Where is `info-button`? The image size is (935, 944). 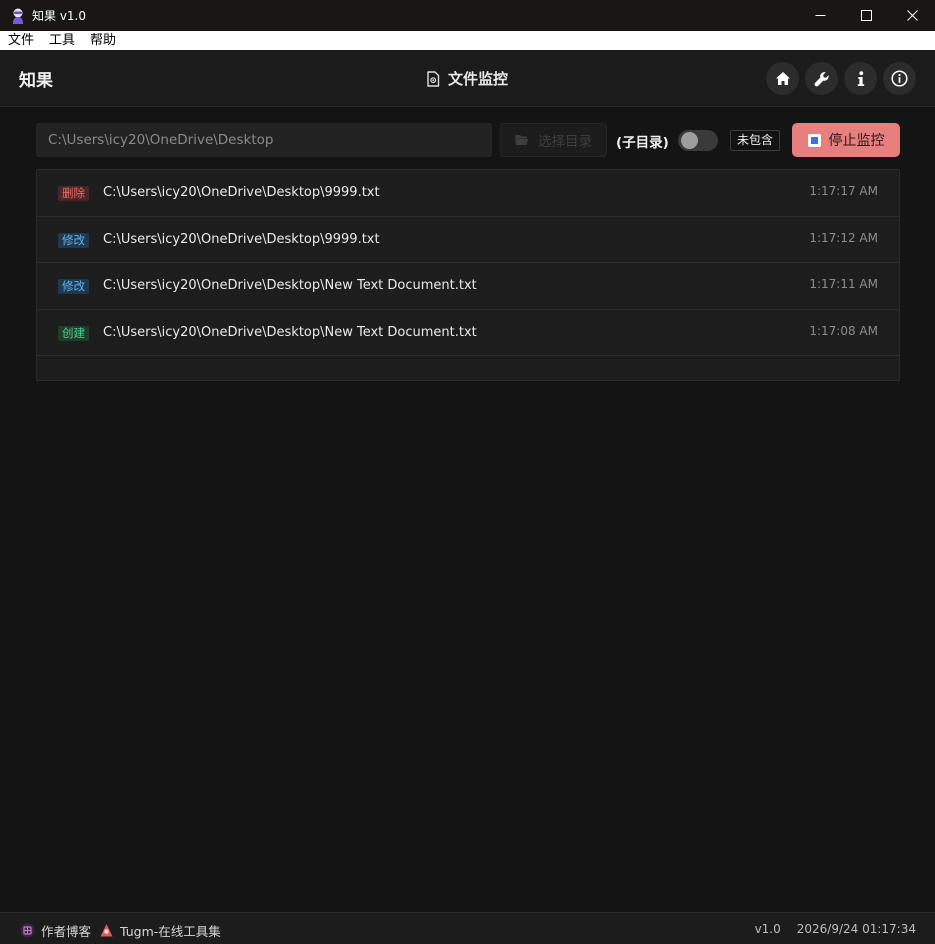
info-button is located at coordinates (860, 78).